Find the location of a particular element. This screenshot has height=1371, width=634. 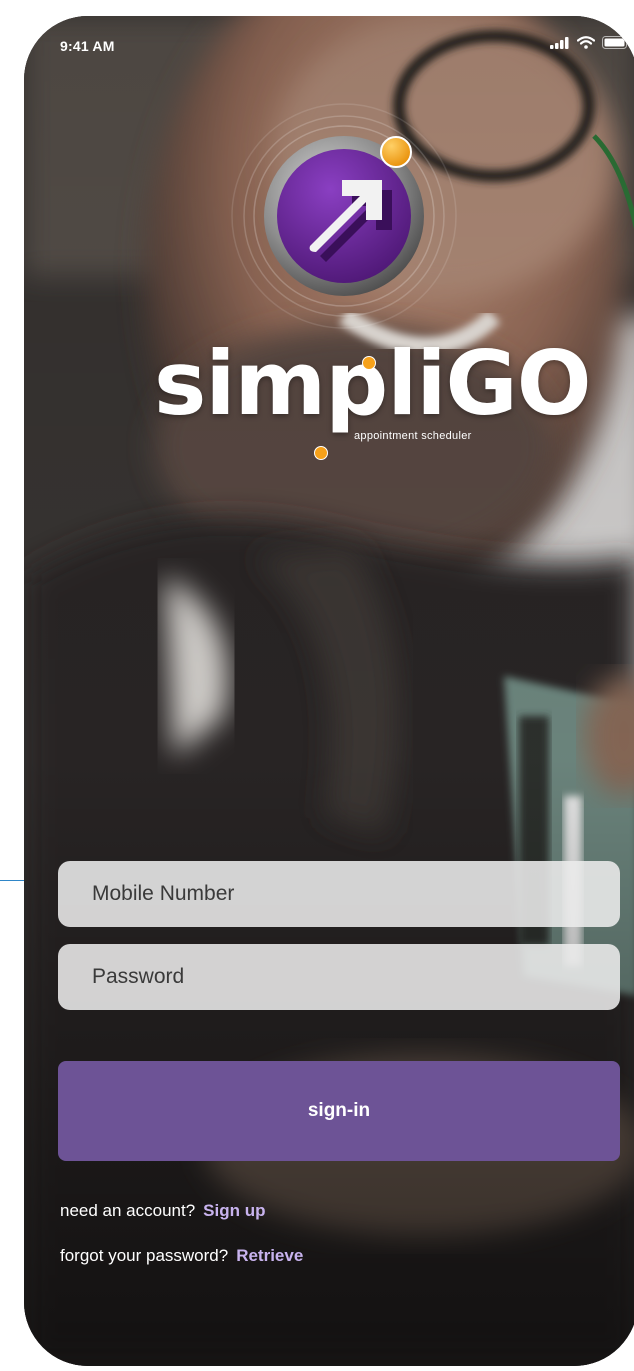

password-input is located at coordinates (339, 977).